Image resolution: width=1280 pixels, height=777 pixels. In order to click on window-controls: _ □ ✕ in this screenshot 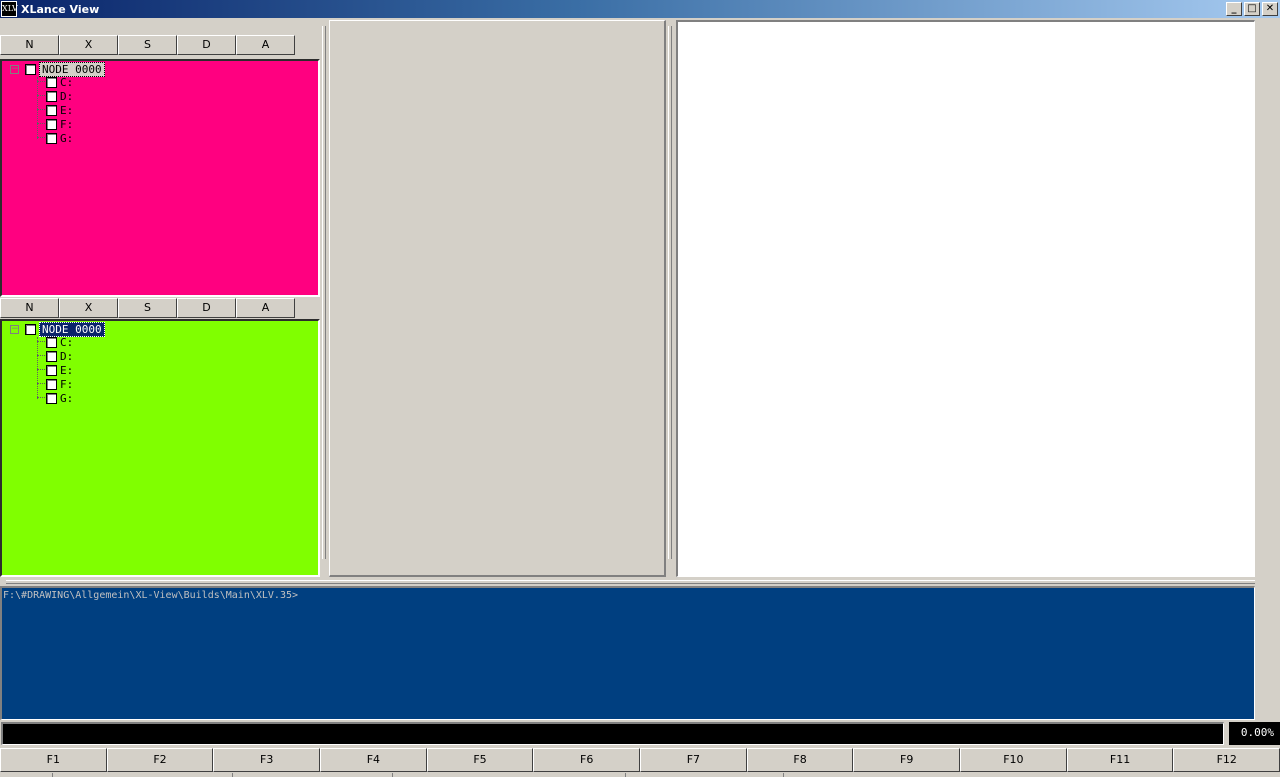, I will do `click(1252, 9)`.